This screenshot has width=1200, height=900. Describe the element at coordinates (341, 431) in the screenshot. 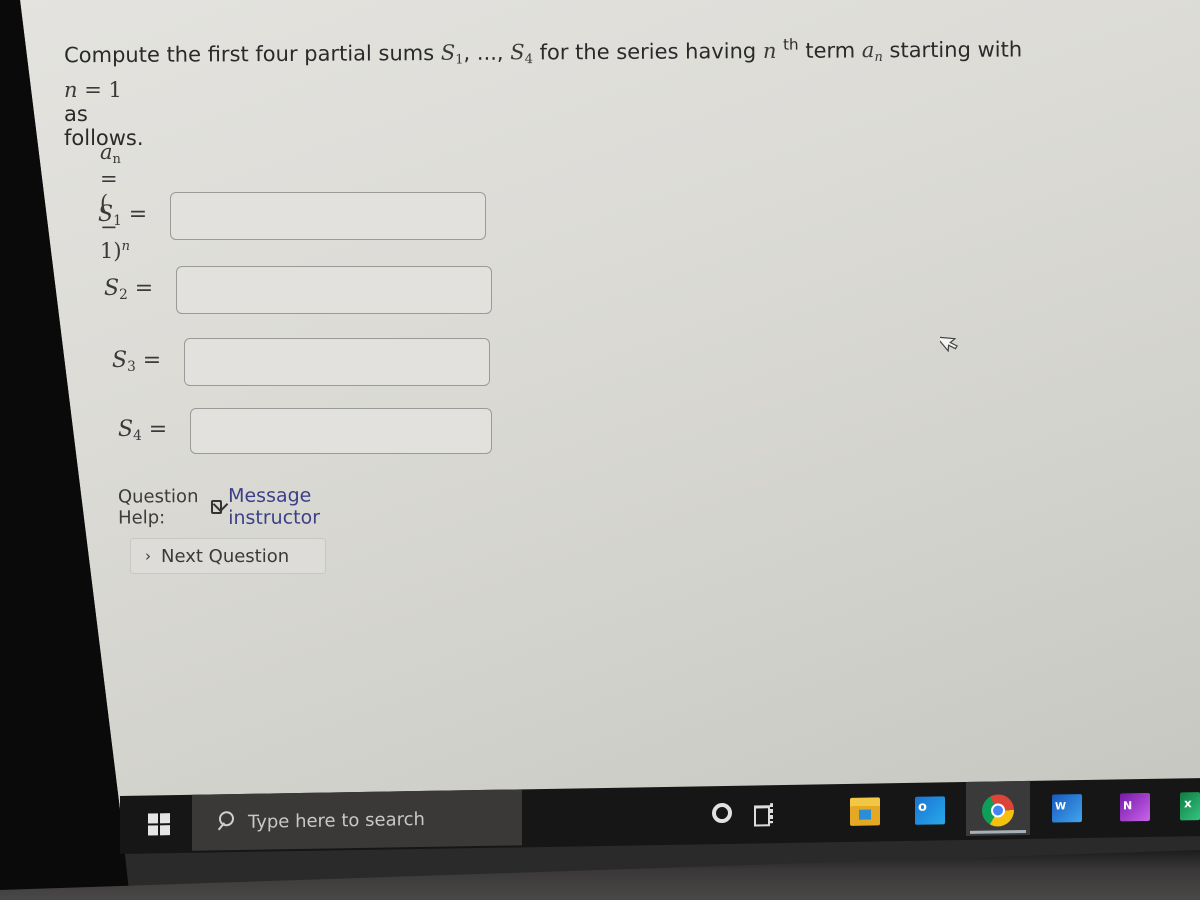

I see `s4-input` at that location.